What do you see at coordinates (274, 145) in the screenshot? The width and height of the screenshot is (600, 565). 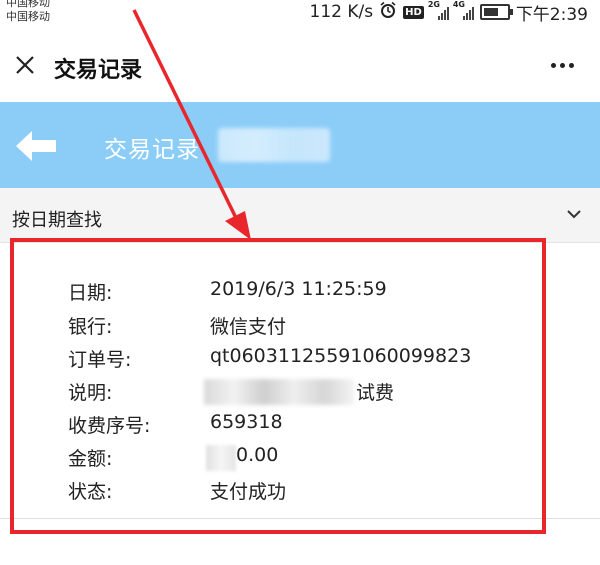 I see `redacted-area` at bounding box center [274, 145].